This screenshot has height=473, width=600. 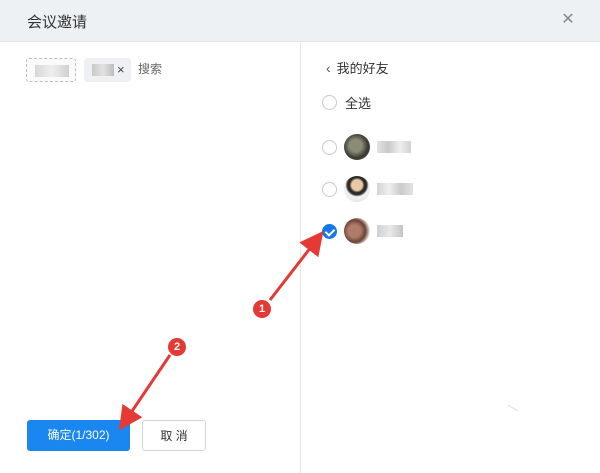 I want to click on annotation-badge: 1, so click(x=262, y=309).